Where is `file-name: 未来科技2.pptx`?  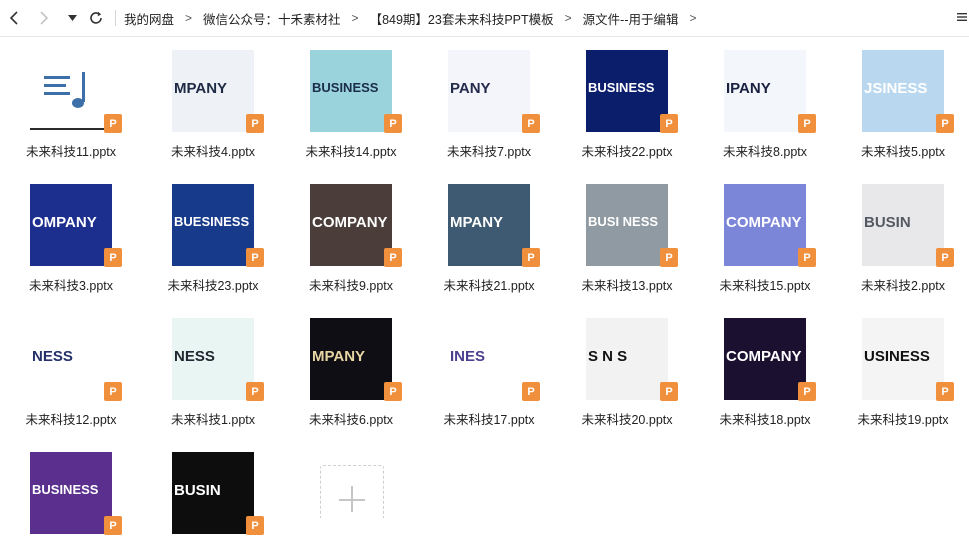 file-name: 未来科技2.pptx is located at coordinates (903, 286).